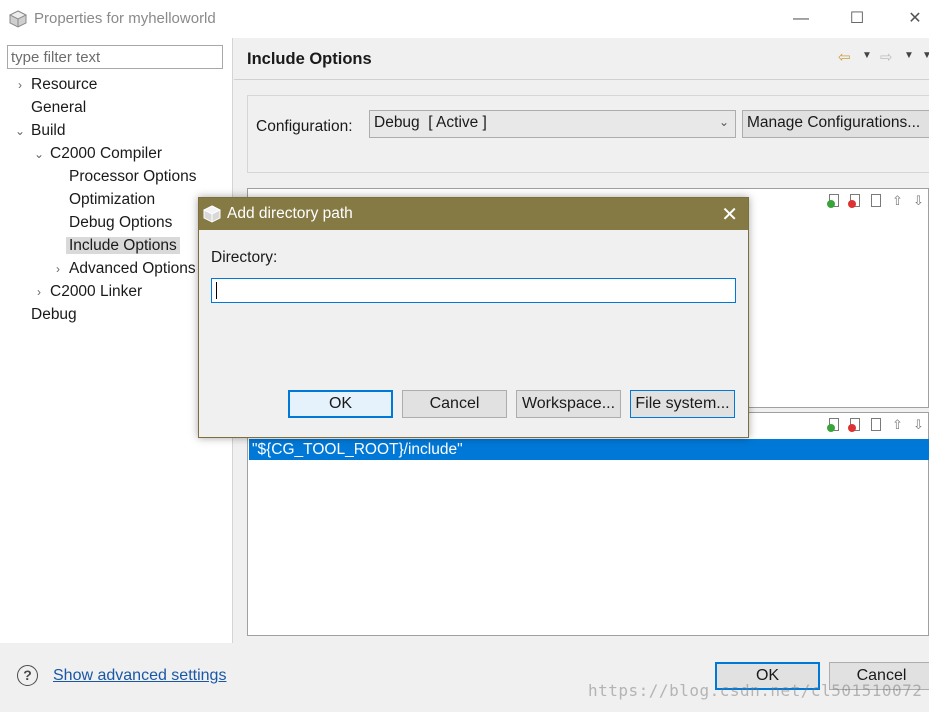 The image size is (929, 712). I want to click on tree-item-processor-options: Processor Options, so click(133, 177).